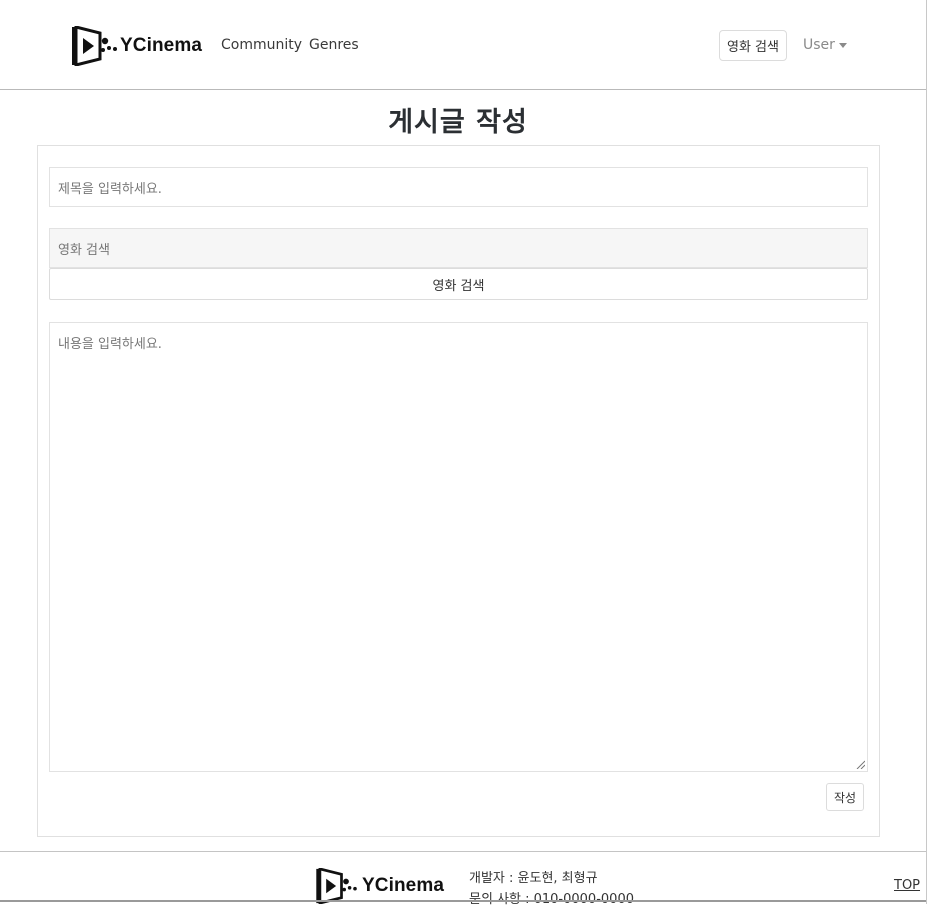 Image resolution: width=928 pixels, height=910 pixels. Describe the element at coordinates (110, 344) in the screenshot. I see `content-textarea-placeholder: 내용을 입력하세요.` at that location.